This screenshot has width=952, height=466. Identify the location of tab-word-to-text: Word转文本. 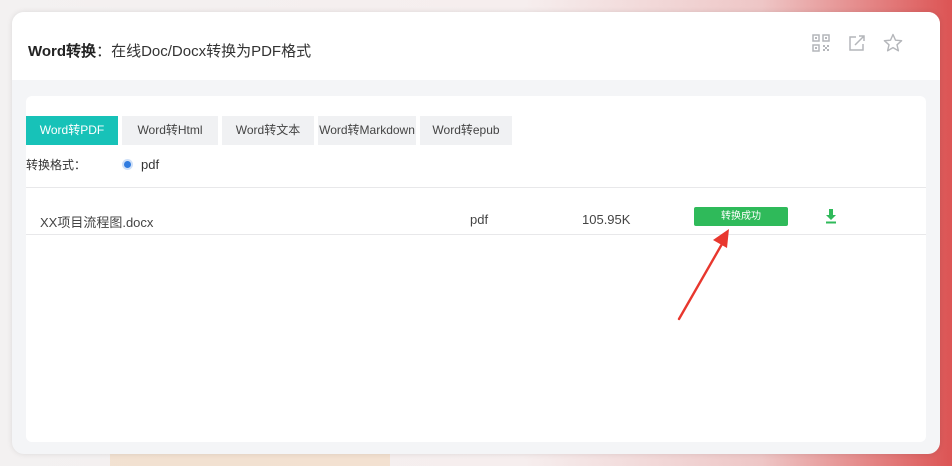
(268, 130).